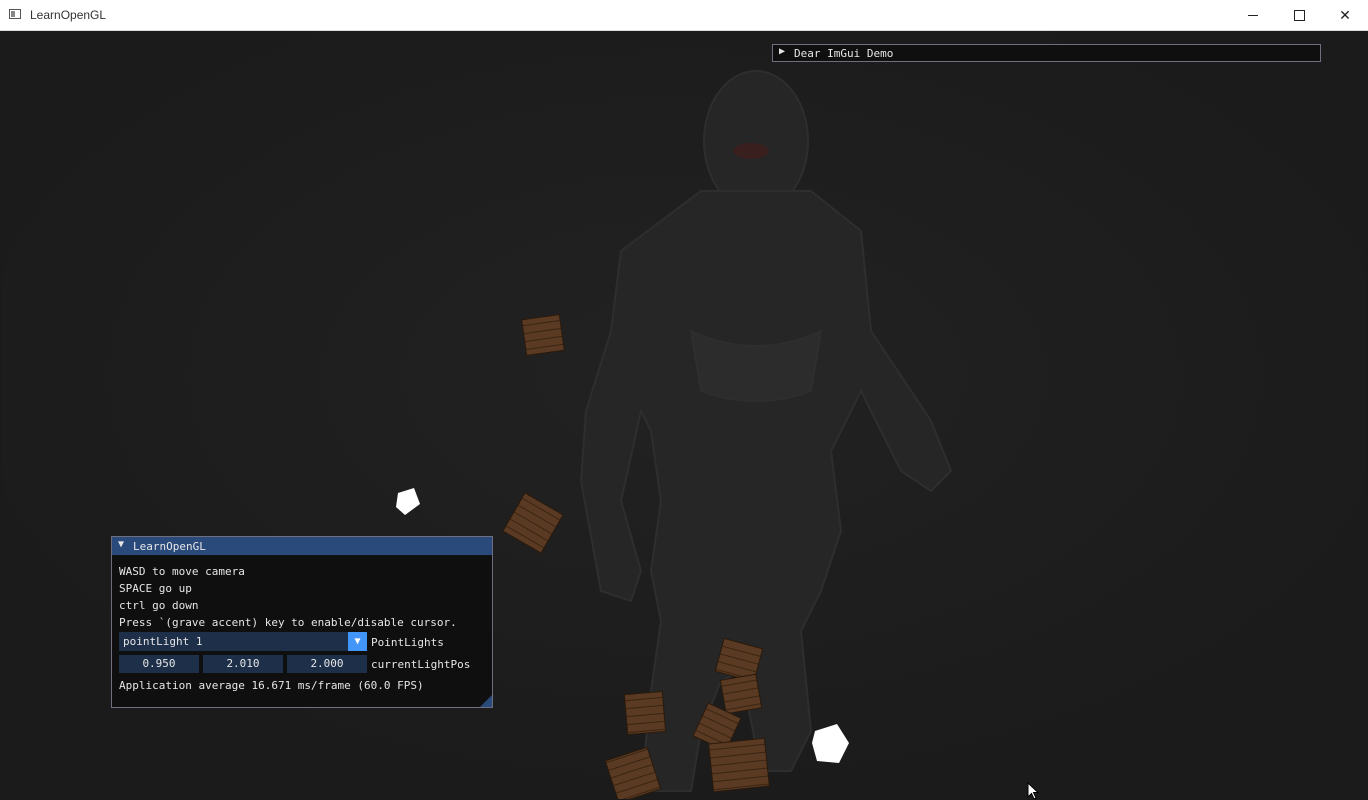 The image size is (1368, 800). Describe the element at coordinates (844, 53) in the screenshot. I see `demo-window-title: Dear ImGui Demo` at that location.